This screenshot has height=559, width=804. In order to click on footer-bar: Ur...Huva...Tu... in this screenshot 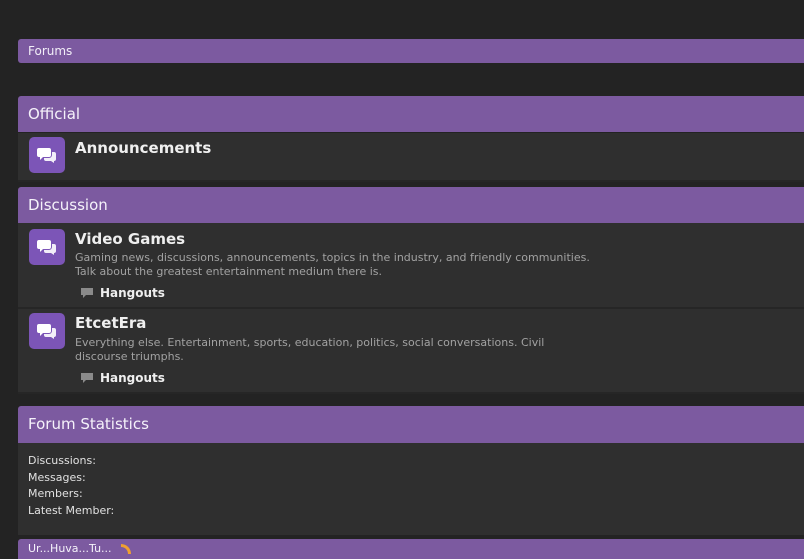, I will do `click(411, 549)`.